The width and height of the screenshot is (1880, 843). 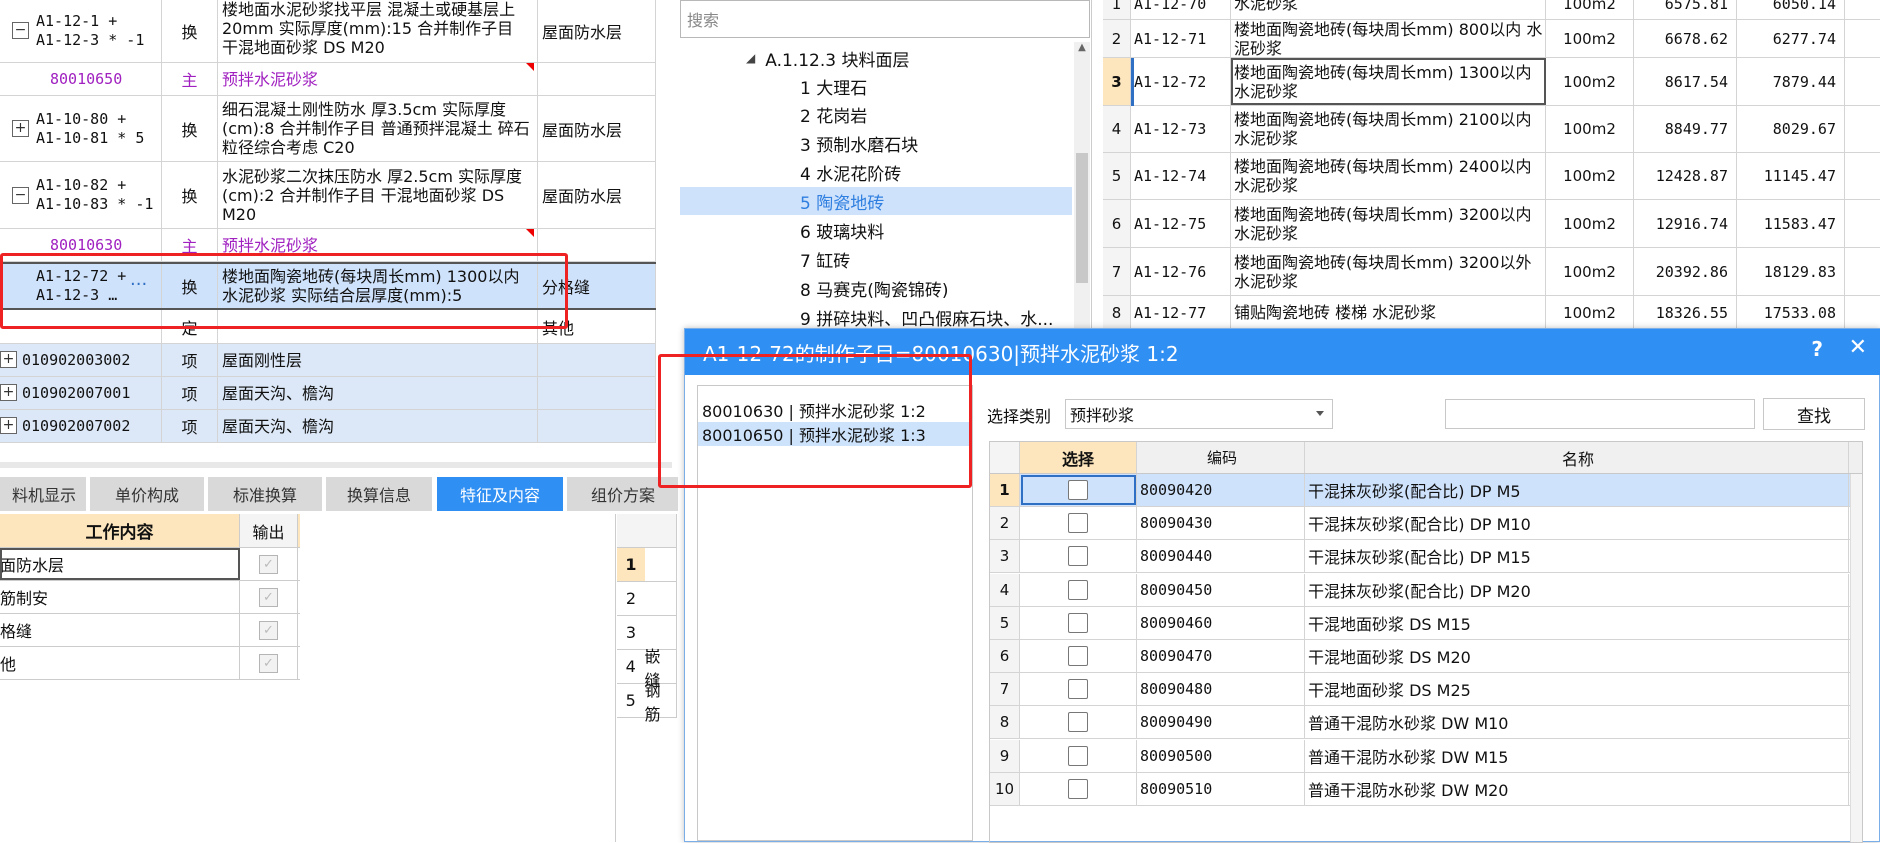 What do you see at coordinates (623, 494) in the screenshot?
I see `tab-pricing-plan: 组价方案` at bounding box center [623, 494].